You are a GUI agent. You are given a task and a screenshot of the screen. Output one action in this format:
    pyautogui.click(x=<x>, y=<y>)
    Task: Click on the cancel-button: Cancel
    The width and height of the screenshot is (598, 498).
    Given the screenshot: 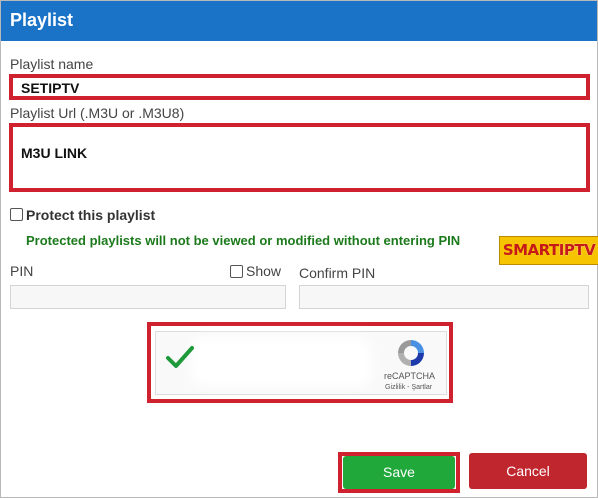 What is the action you would take?
    pyautogui.click(x=528, y=471)
    